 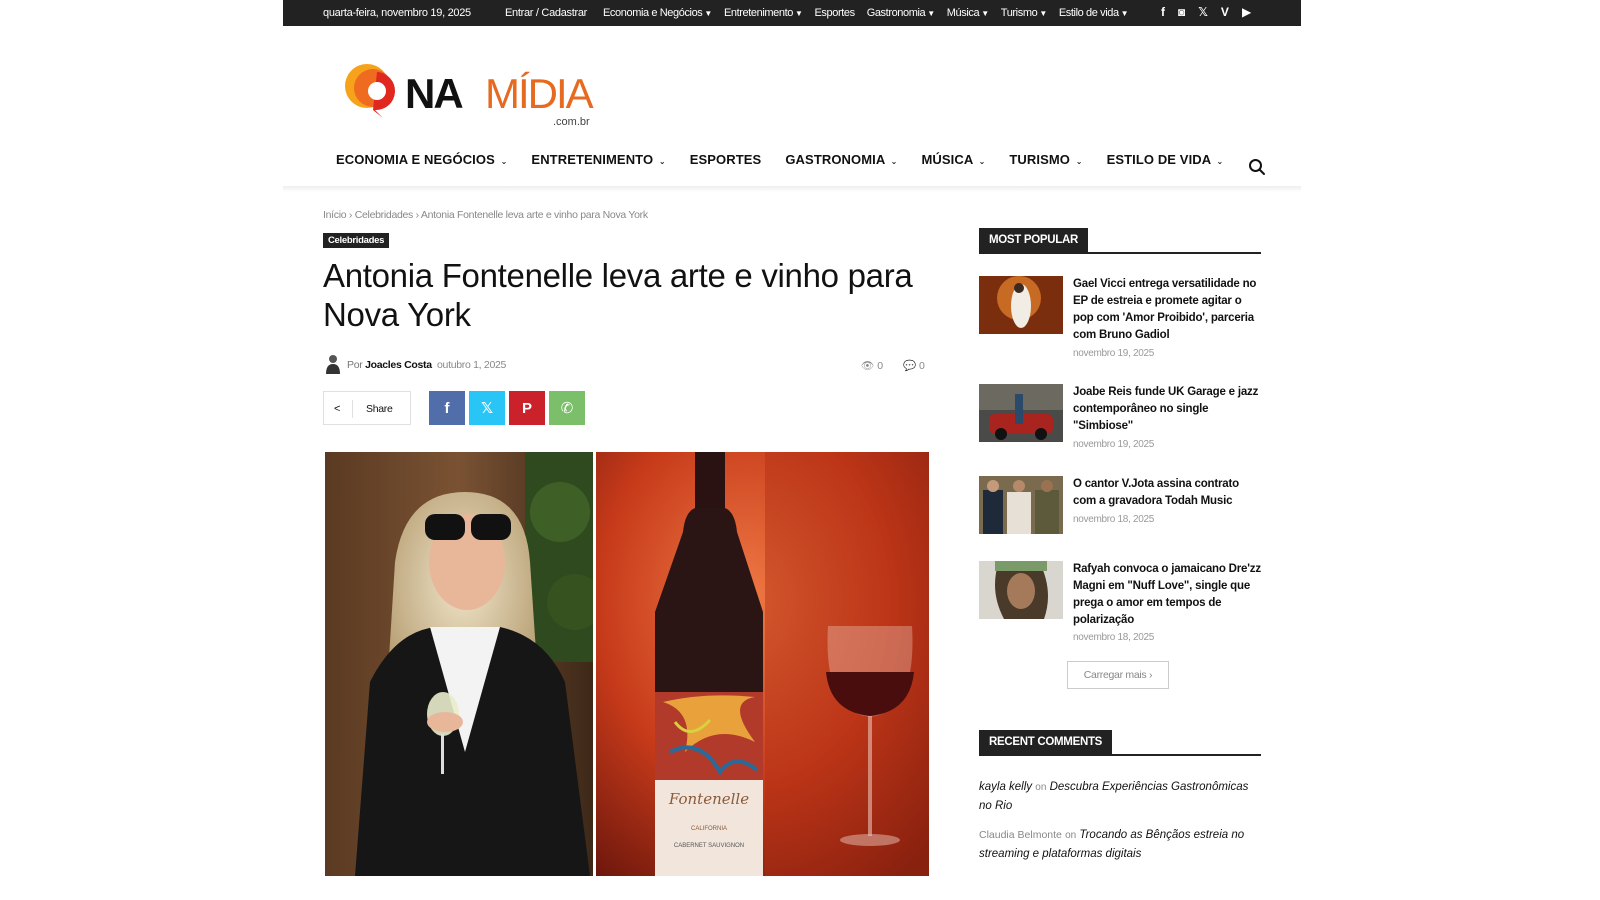 What do you see at coordinates (763, 13) in the screenshot?
I see `top-menu-entretenimento: Entretenimento ▼` at bounding box center [763, 13].